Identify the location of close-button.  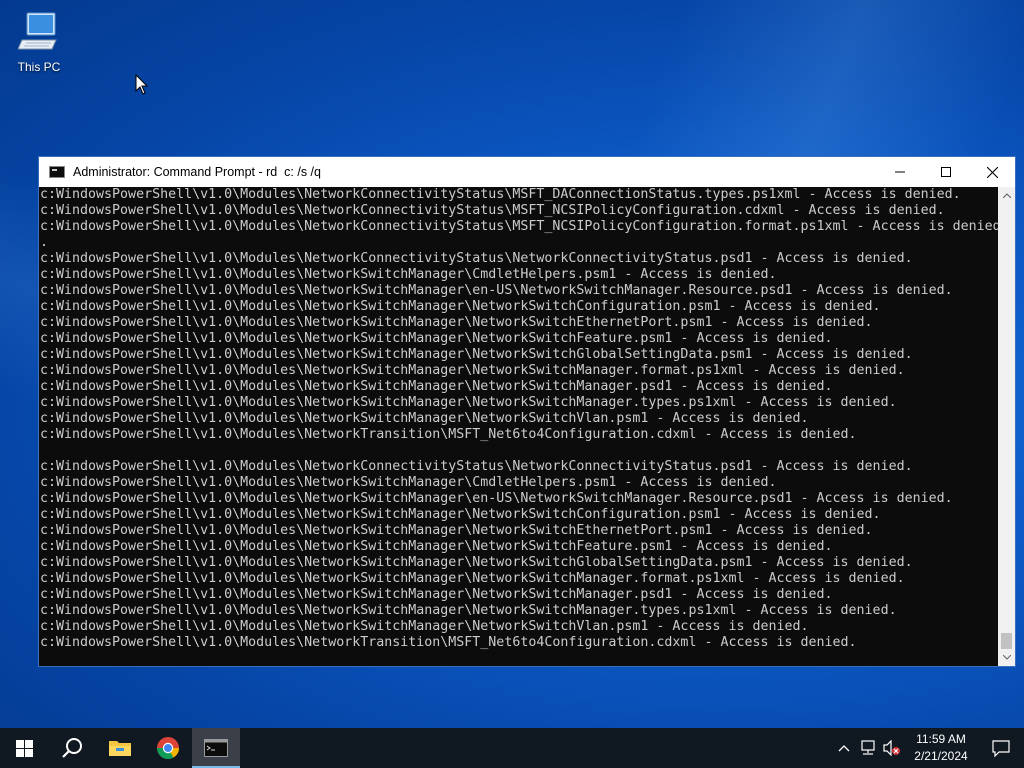
(992, 172).